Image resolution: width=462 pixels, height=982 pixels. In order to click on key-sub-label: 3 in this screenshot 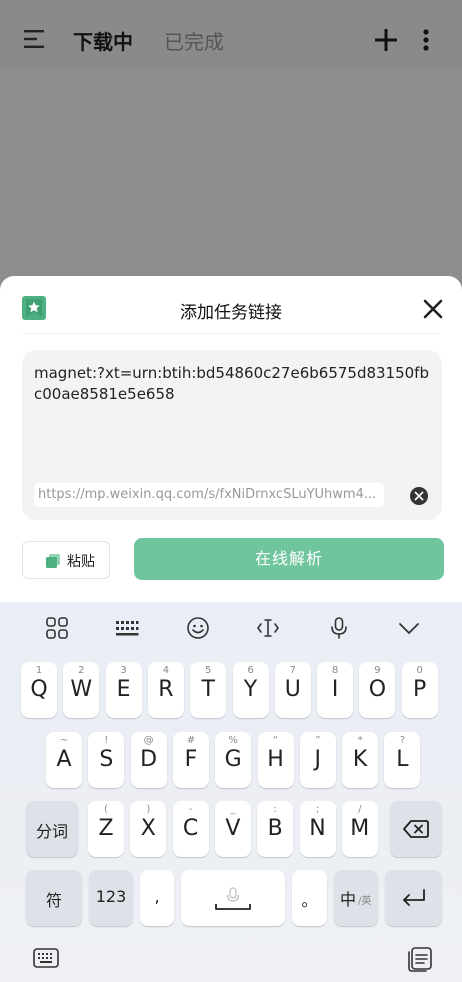, I will do `click(123, 670)`.